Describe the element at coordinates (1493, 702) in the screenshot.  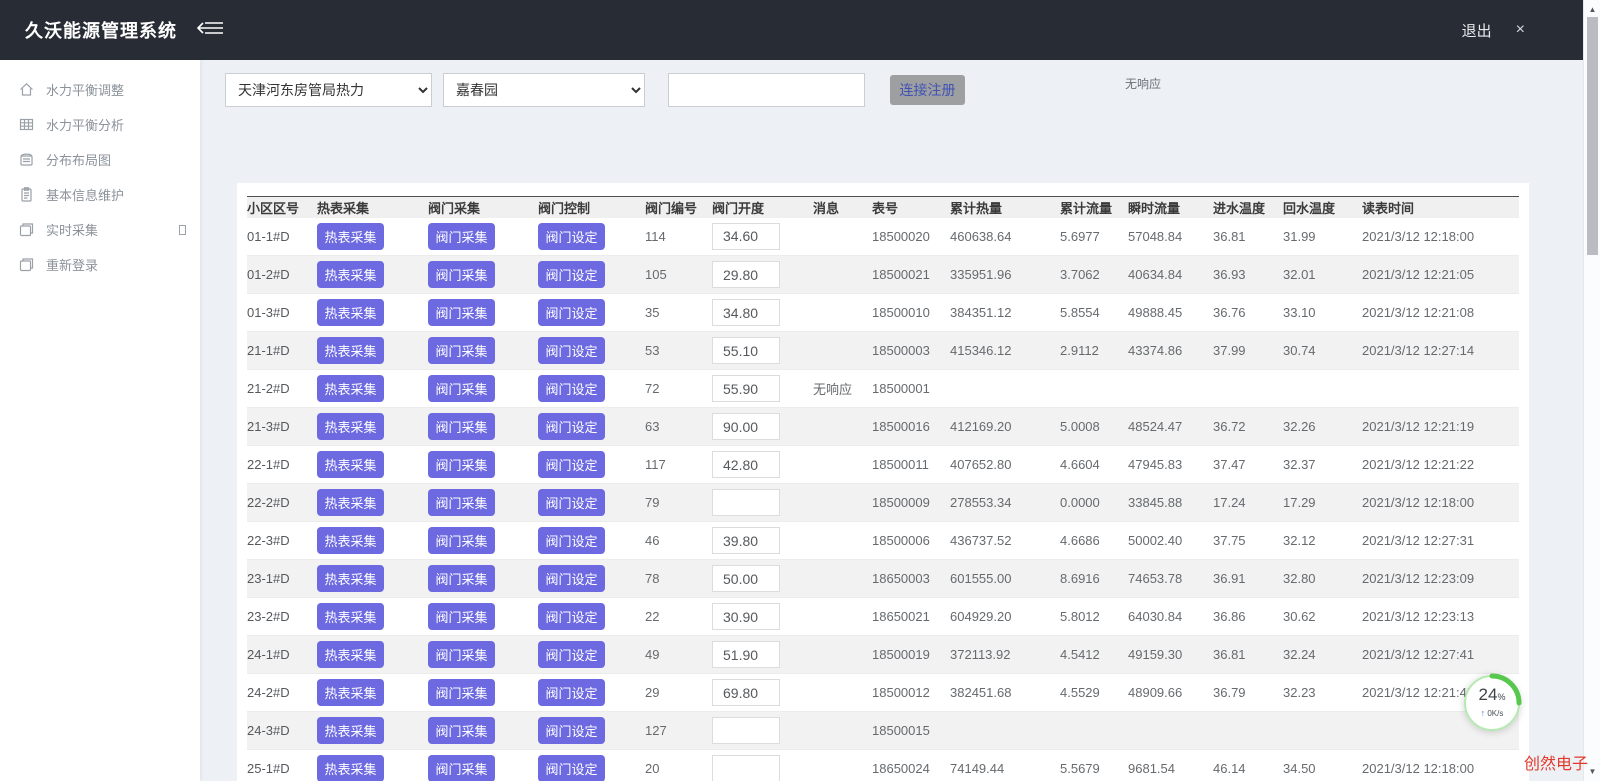
I see `network-progress-widget: 24% ↑ 0K/s` at that location.